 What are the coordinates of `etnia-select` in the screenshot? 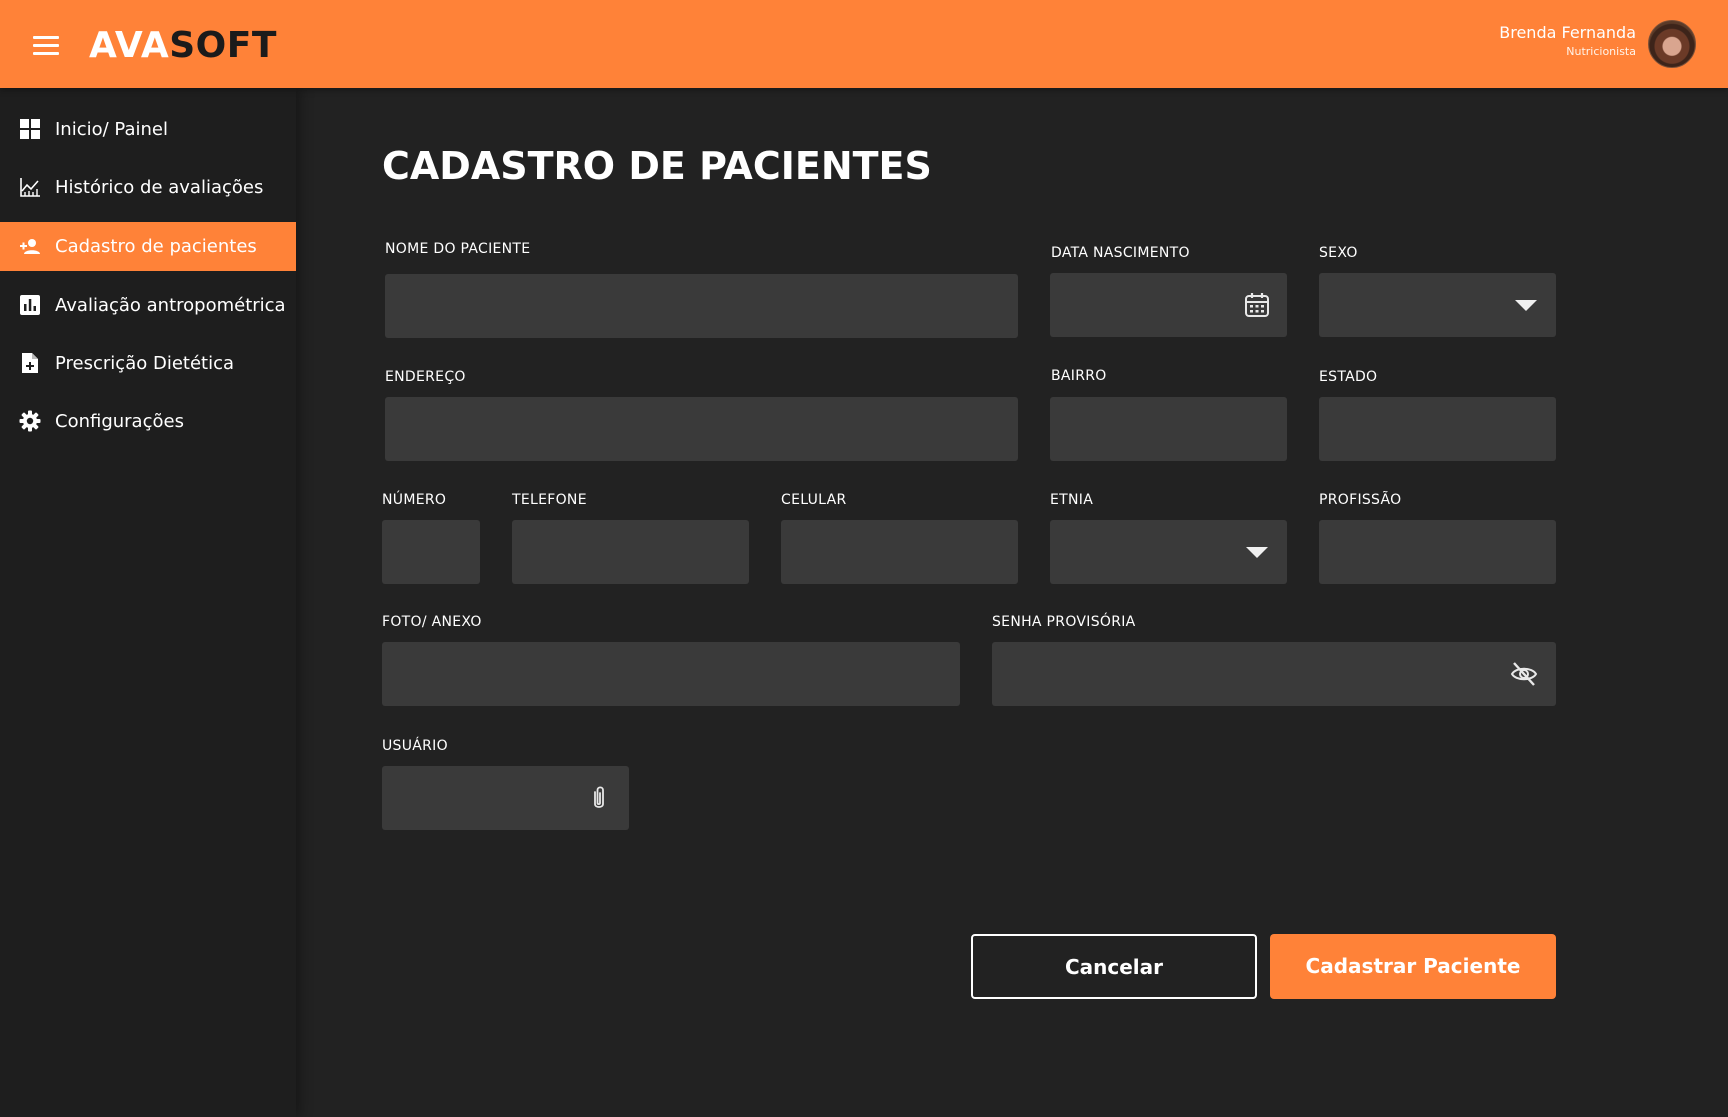 It's located at (1168, 552).